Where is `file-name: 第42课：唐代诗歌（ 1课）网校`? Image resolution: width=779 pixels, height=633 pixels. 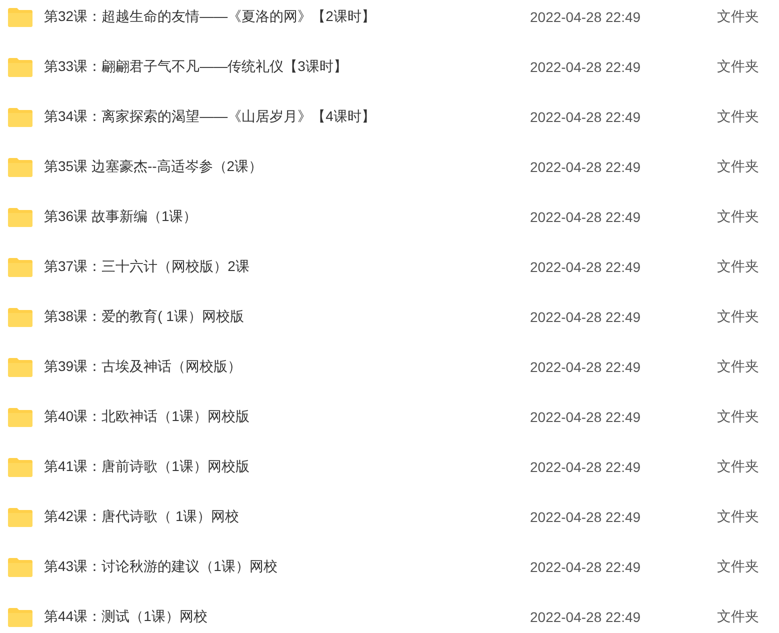 file-name: 第42课：唐代诗歌（ 1课）网校 is located at coordinates (287, 517).